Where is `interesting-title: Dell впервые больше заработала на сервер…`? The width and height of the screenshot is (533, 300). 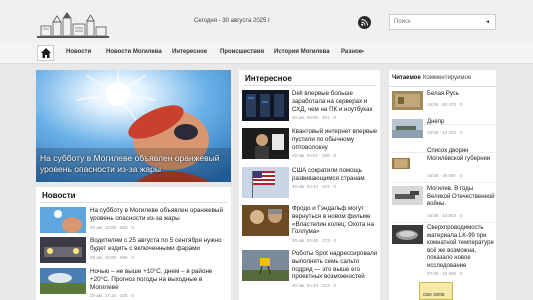
interesting-title: Dell впервые больше заработала на сервер… is located at coordinates (336, 101).